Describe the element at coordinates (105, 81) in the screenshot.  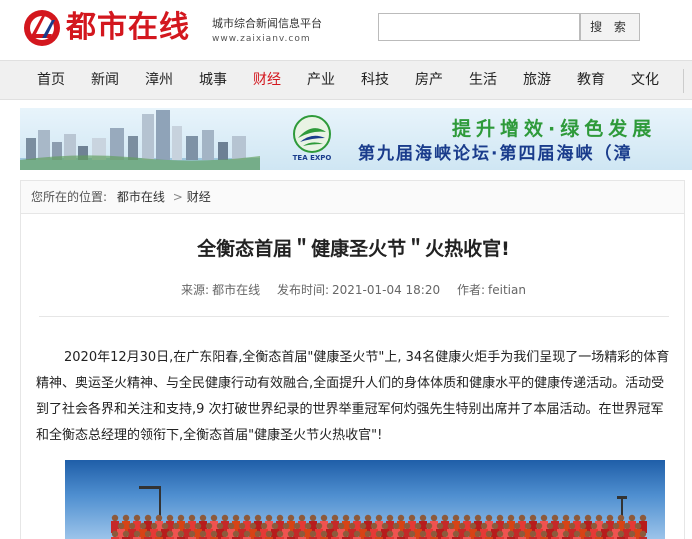
I see `nav-item-news: 新闻` at that location.